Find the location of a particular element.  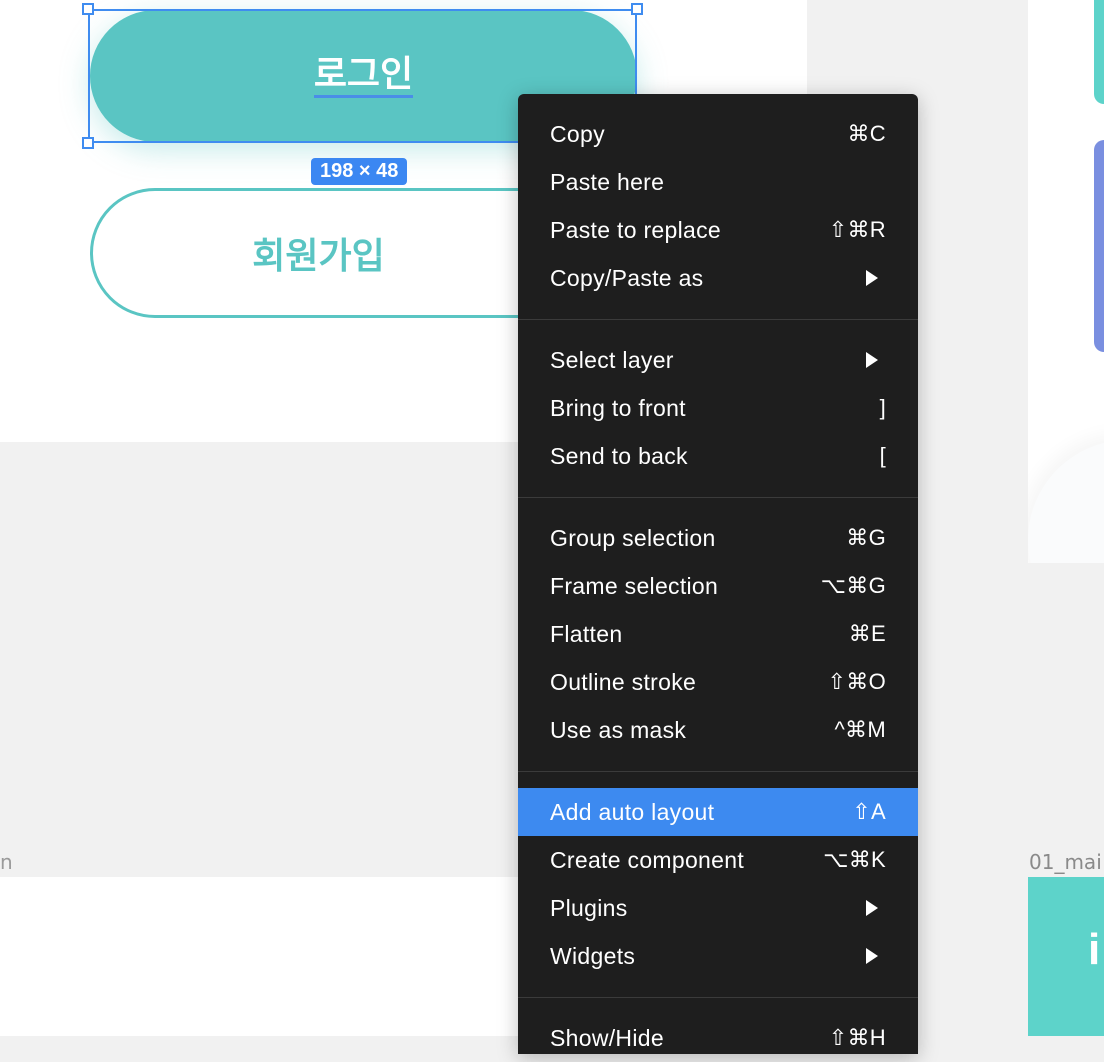

selection-size-badge: 198 × 48 is located at coordinates (359, 171).